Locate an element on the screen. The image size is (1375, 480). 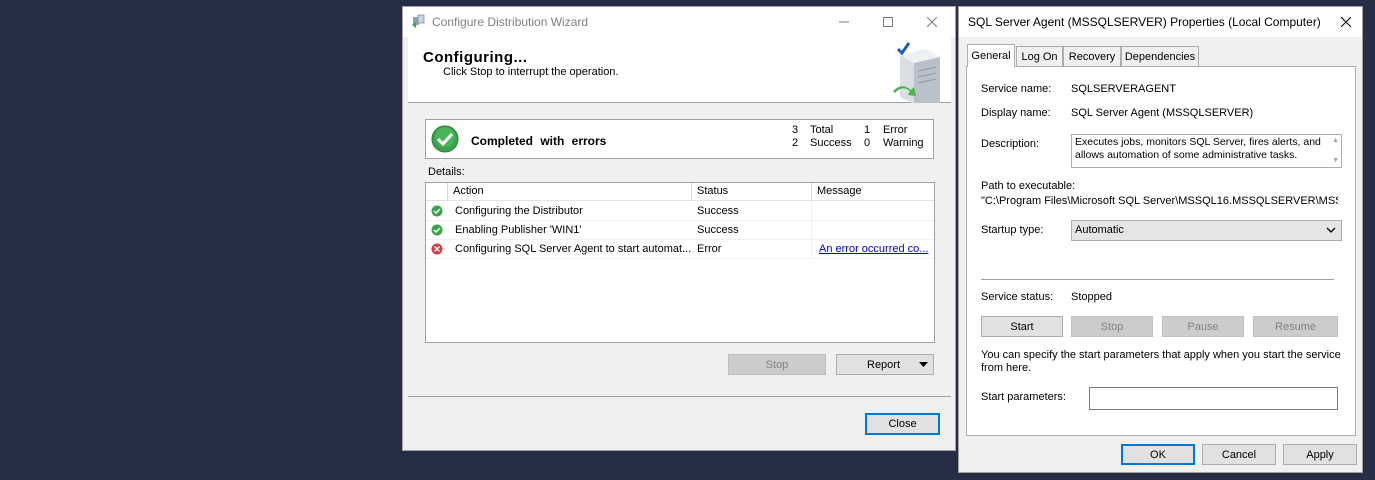
stop-service-button: Stop is located at coordinates (1112, 326).